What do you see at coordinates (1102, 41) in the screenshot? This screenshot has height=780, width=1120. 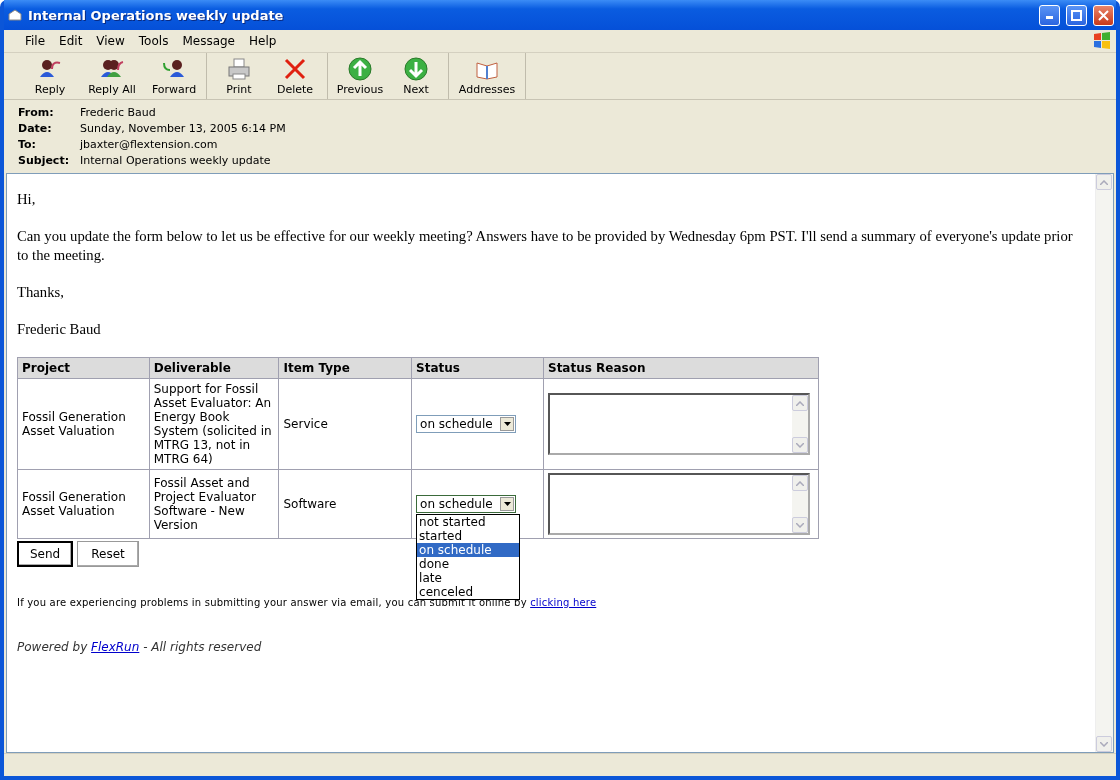 I see `windows-logo-icon` at bounding box center [1102, 41].